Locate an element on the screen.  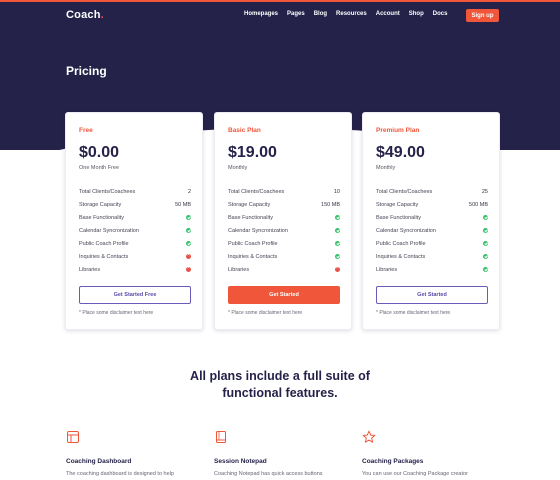
plan-price: $19.00 is located at coordinates (252, 152).